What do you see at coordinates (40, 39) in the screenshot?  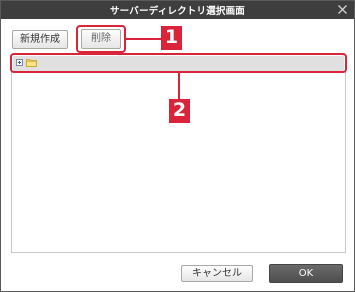 I see `new-button: 新規作成` at bounding box center [40, 39].